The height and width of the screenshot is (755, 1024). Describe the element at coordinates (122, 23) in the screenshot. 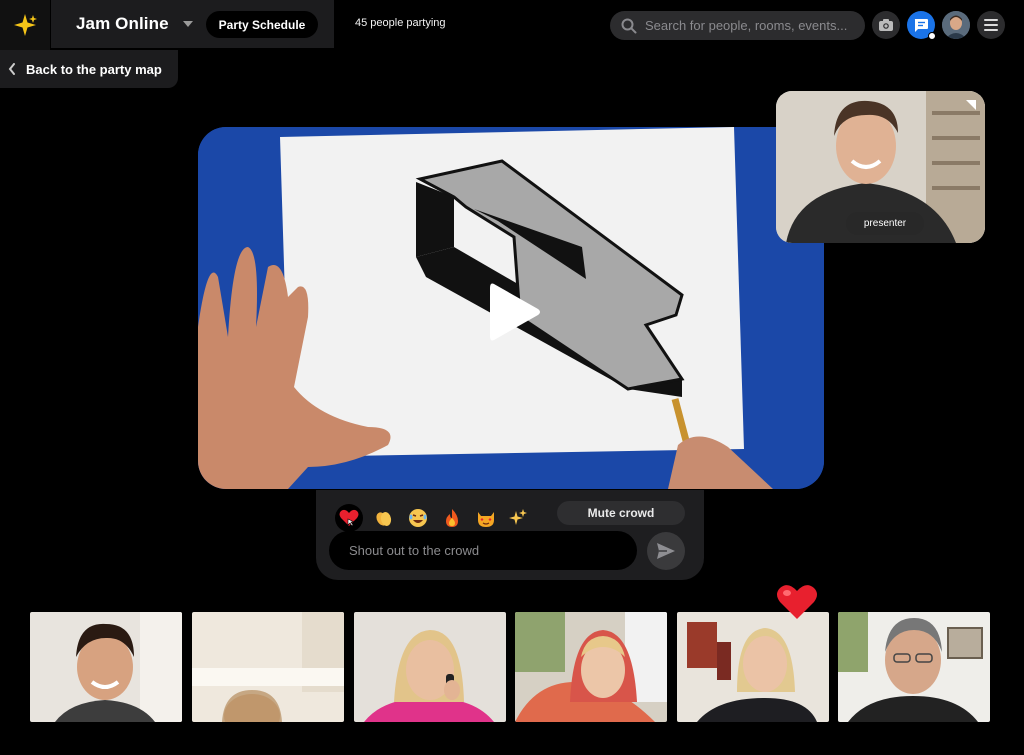

I see `venue-name: Jam Online` at that location.